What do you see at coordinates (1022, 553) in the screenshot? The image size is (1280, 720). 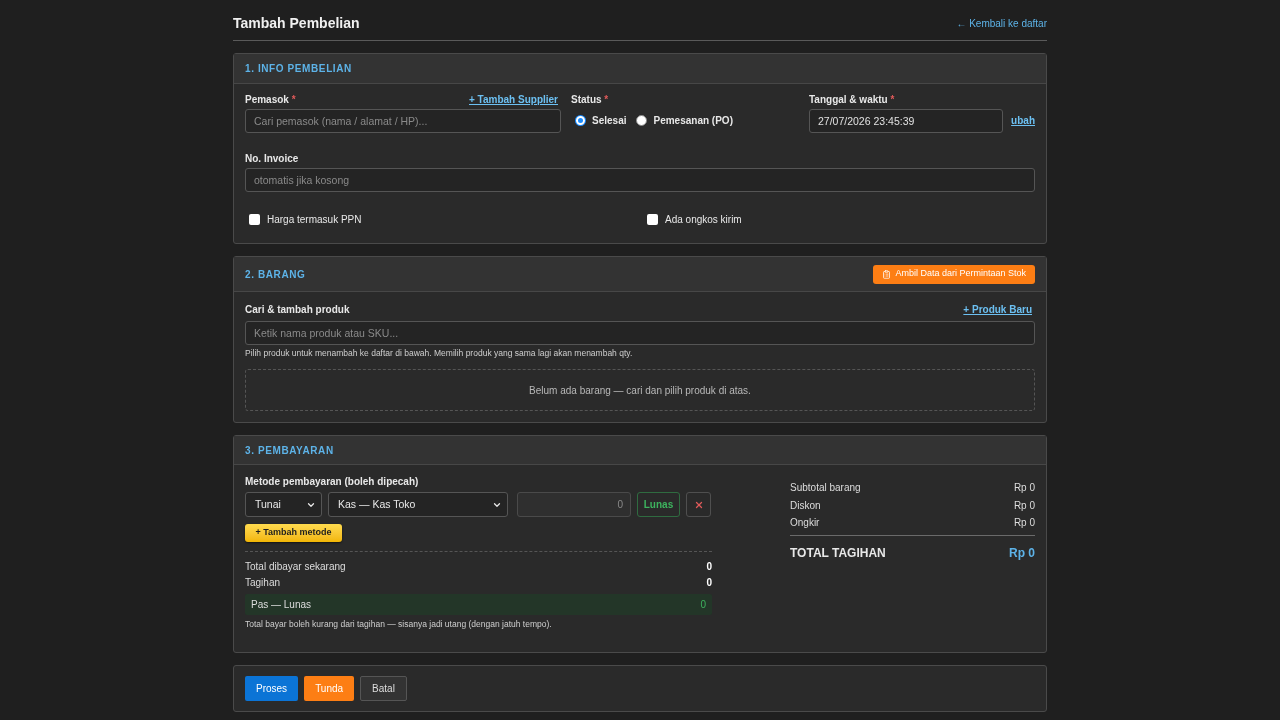 I see `grand-total-value: Rp 0` at bounding box center [1022, 553].